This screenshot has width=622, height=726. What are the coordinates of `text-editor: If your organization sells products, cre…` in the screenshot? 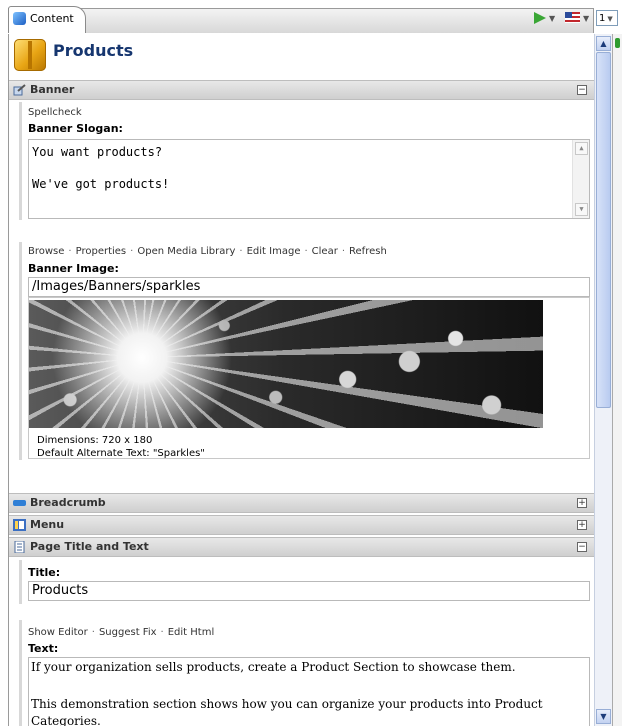 It's located at (309, 691).